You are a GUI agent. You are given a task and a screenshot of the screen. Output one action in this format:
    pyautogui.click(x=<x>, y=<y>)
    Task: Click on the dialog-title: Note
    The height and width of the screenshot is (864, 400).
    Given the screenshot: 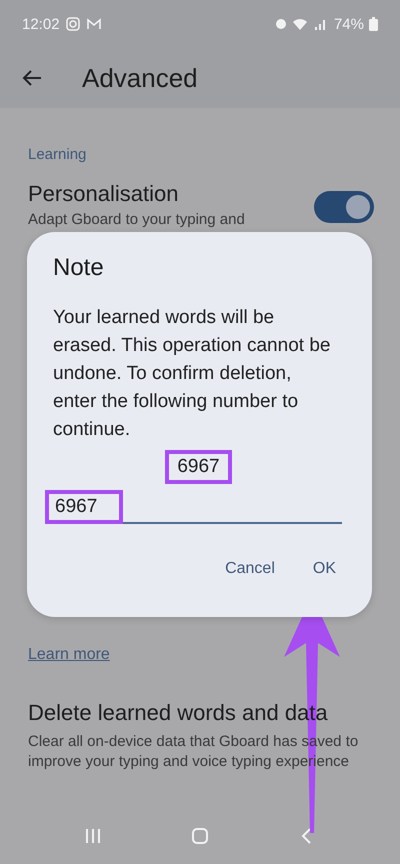 What is the action you would take?
    pyautogui.click(x=79, y=268)
    